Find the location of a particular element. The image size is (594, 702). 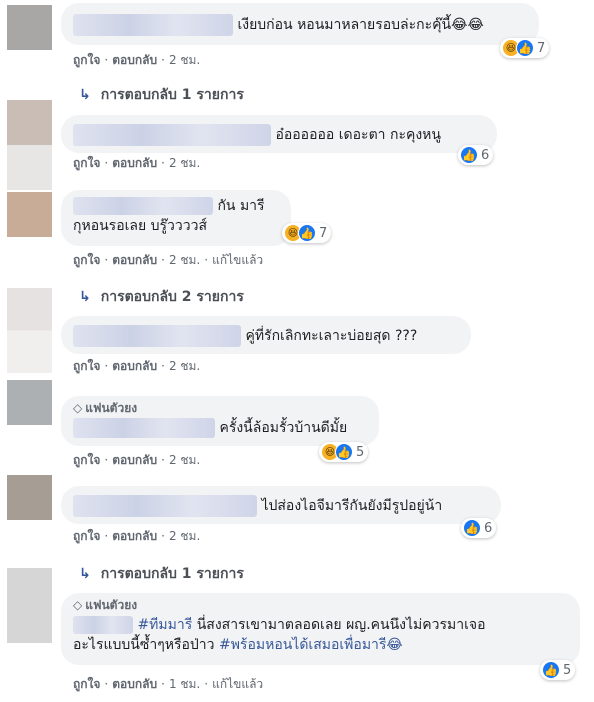

hashtag-link: #พร้อมหอนได้เสมอเพื่อมารี😂 is located at coordinates (311, 645).